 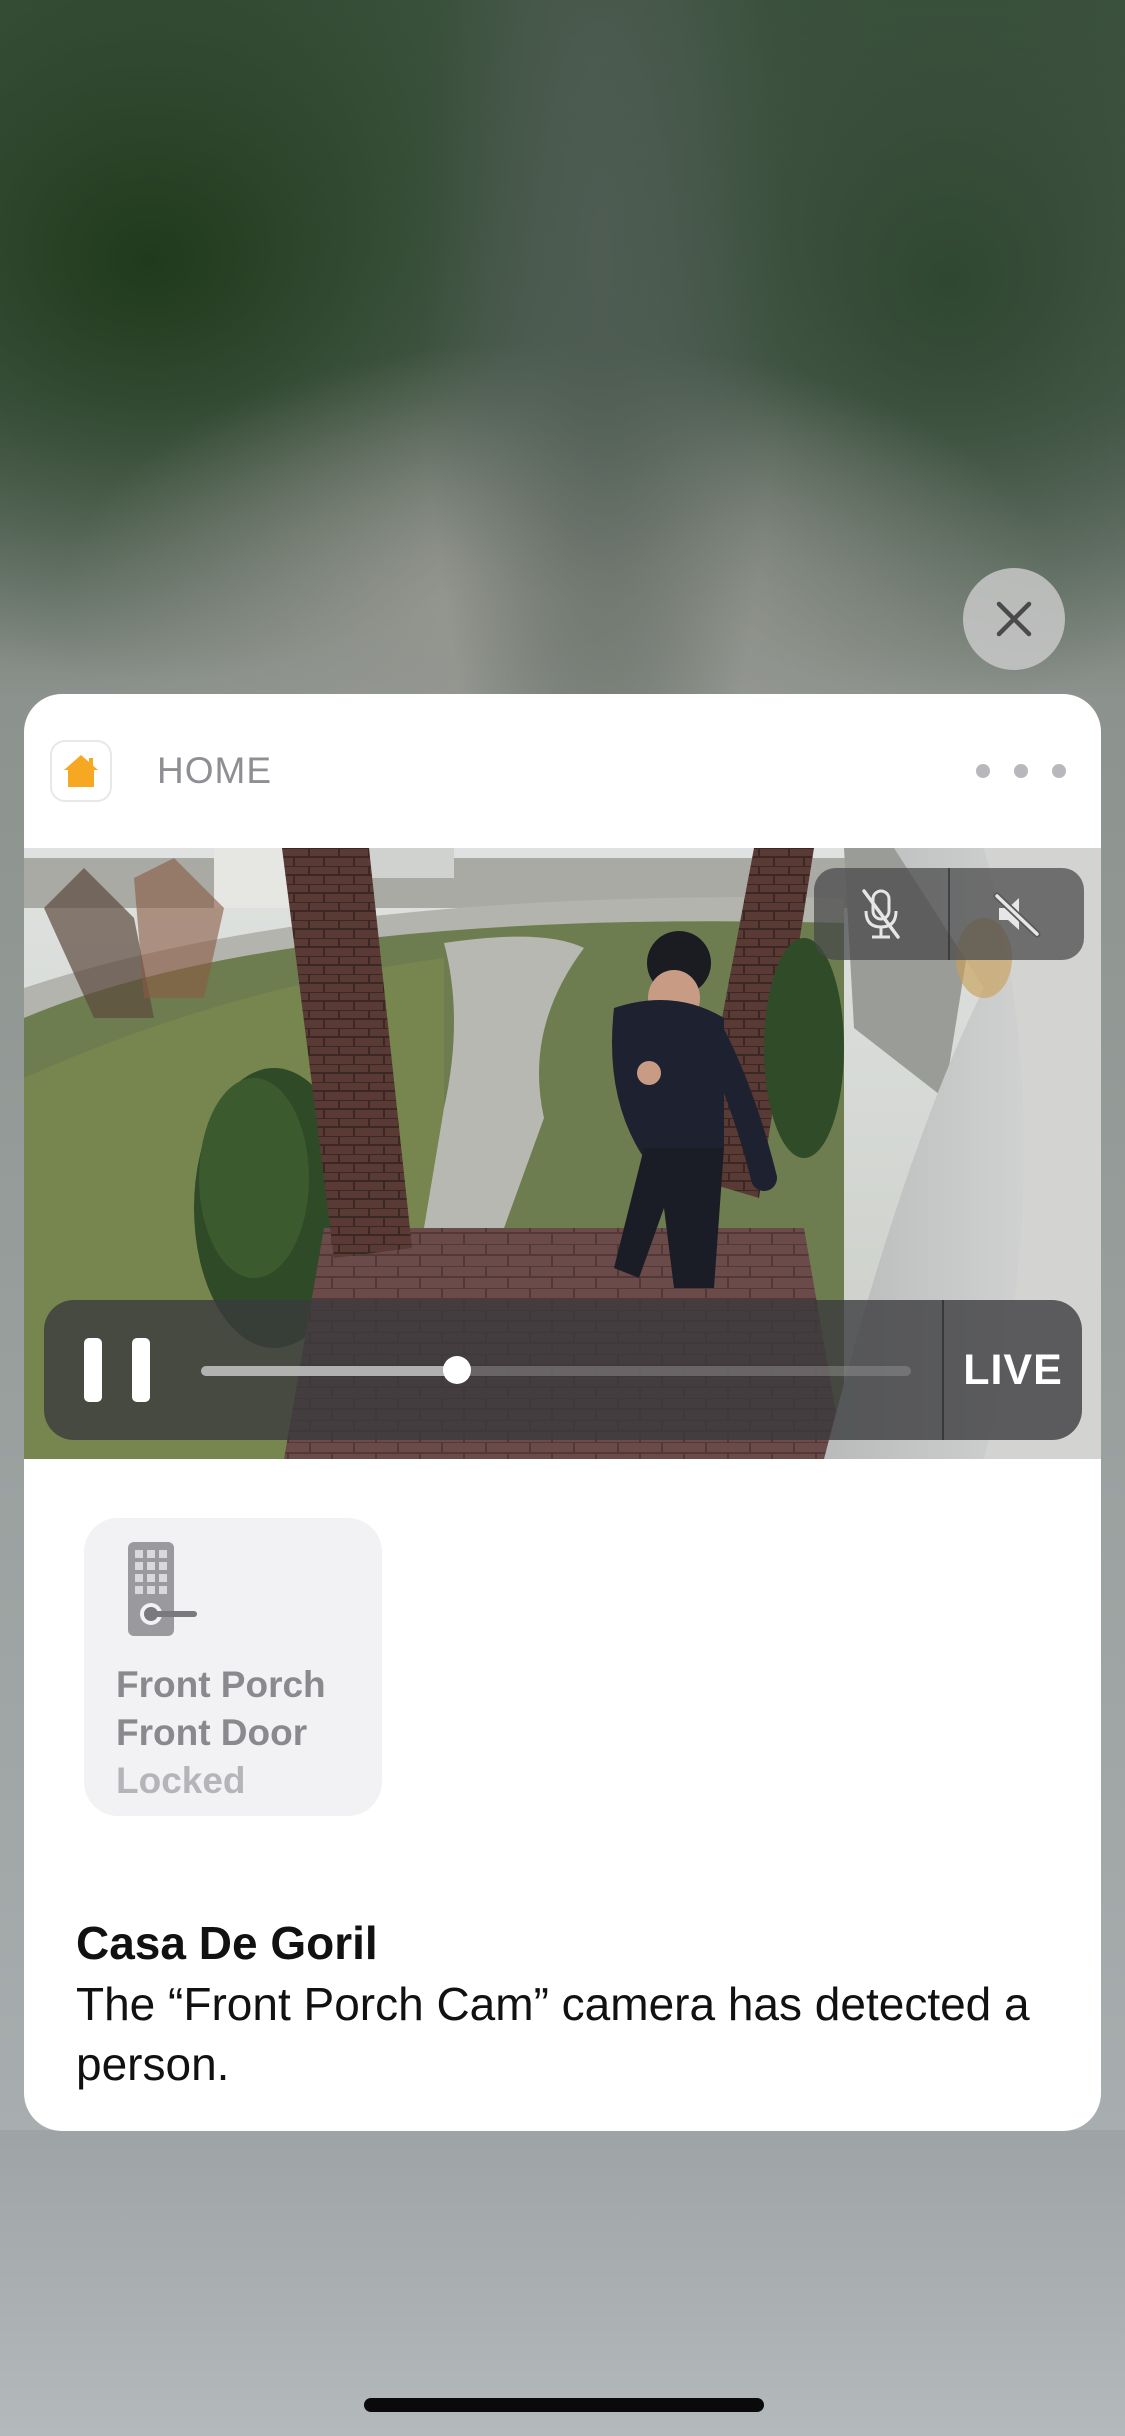 I want to click on app-name: HOME, so click(x=214, y=770).